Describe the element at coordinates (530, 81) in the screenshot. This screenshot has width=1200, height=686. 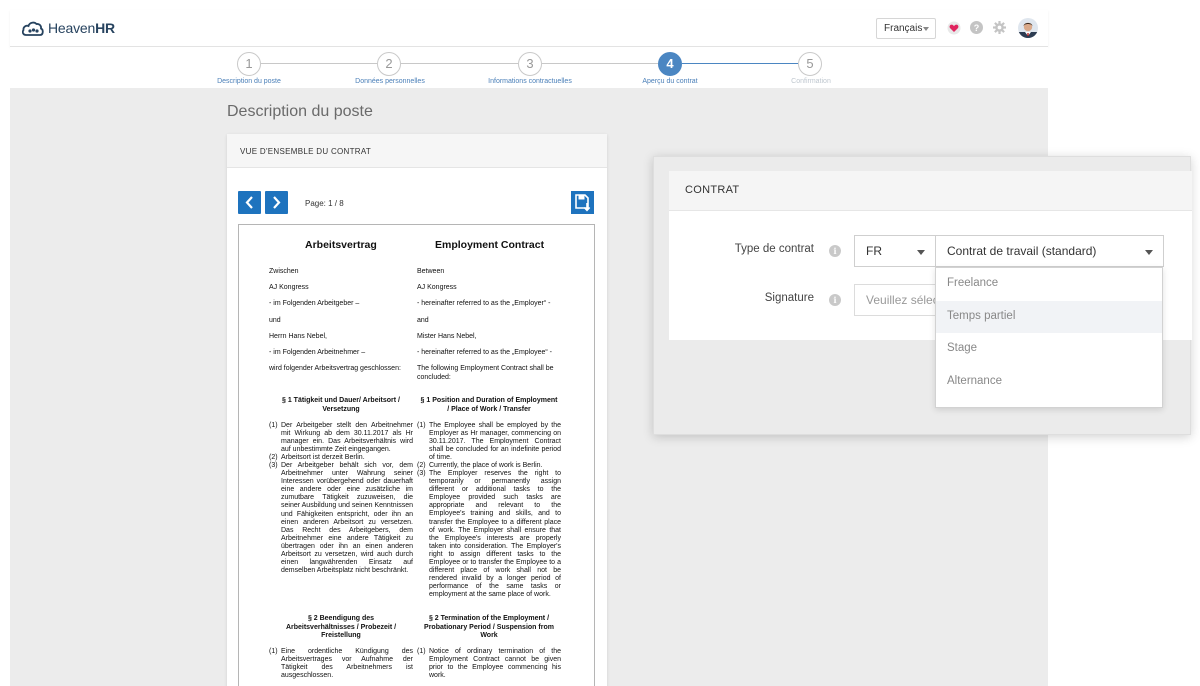
I see `step-3-label: Informations contractuelles` at that location.